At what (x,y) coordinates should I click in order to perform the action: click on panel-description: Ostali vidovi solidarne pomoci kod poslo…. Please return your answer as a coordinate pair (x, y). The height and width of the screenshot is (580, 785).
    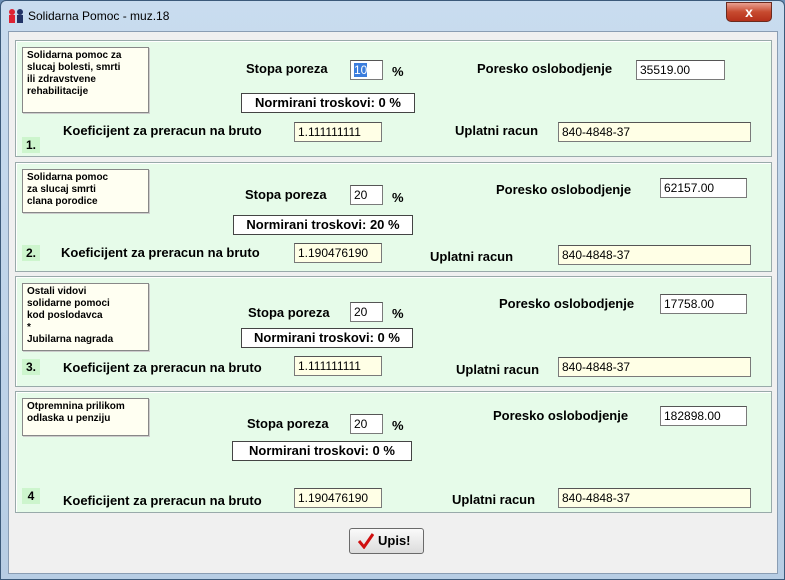
    Looking at the image, I should click on (85, 317).